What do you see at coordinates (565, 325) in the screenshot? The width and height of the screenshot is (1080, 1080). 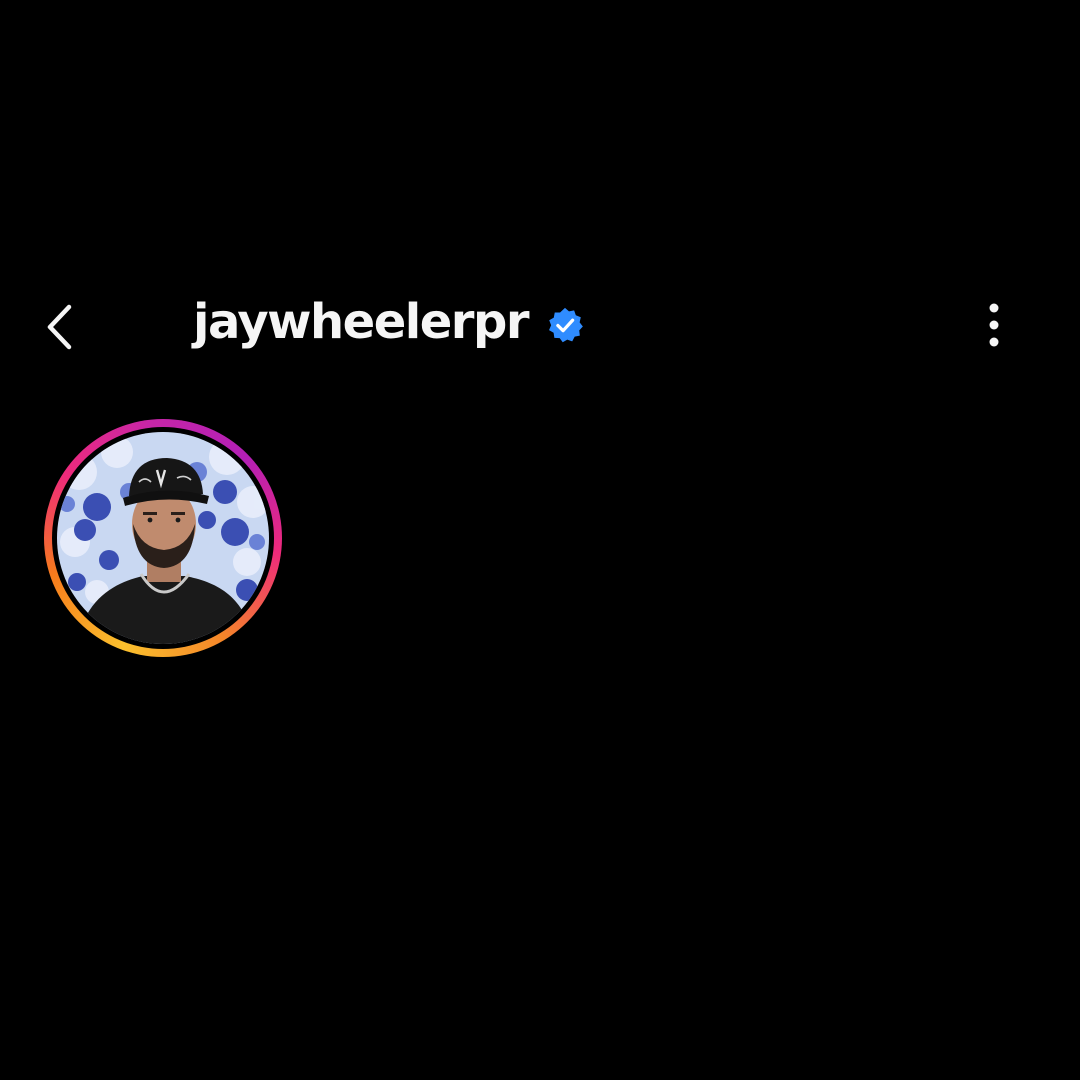 I see `verified-badge-icon` at bounding box center [565, 325].